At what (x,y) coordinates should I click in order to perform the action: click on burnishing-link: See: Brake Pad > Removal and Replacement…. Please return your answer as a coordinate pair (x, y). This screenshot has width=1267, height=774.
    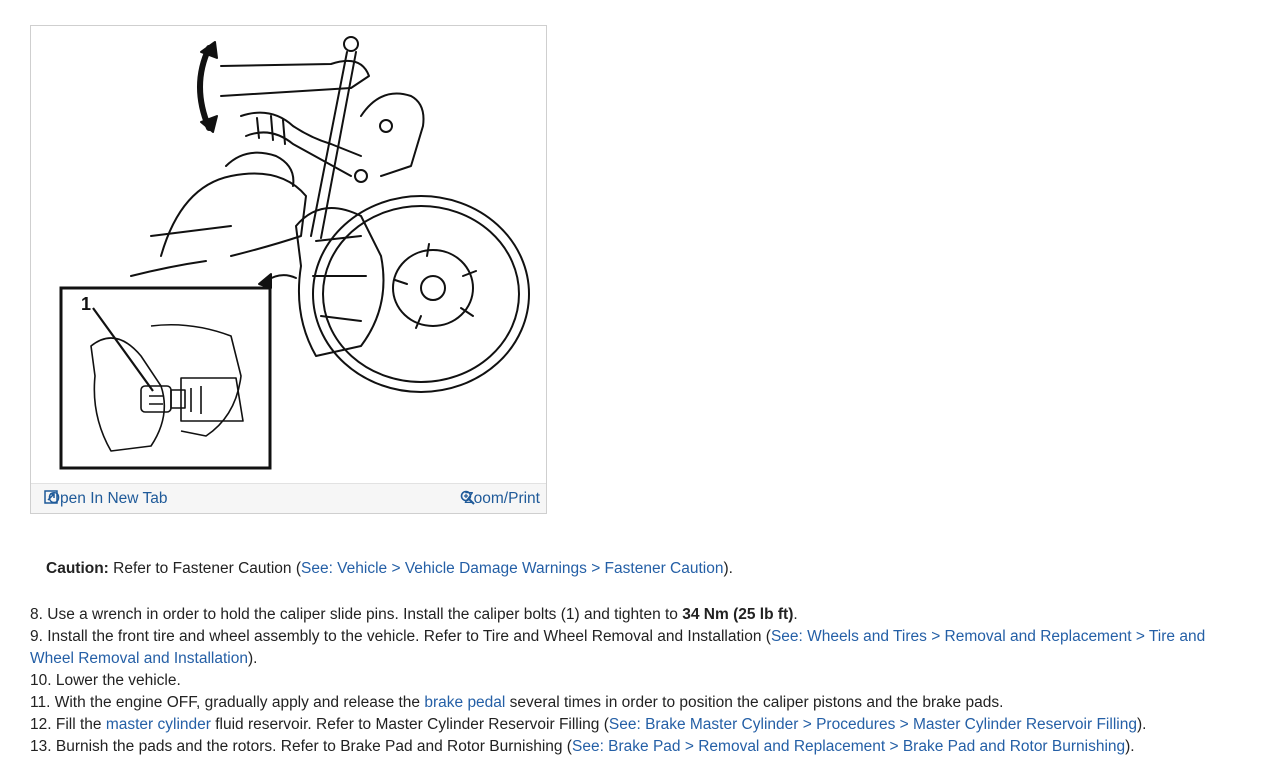
    Looking at the image, I should click on (848, 746).